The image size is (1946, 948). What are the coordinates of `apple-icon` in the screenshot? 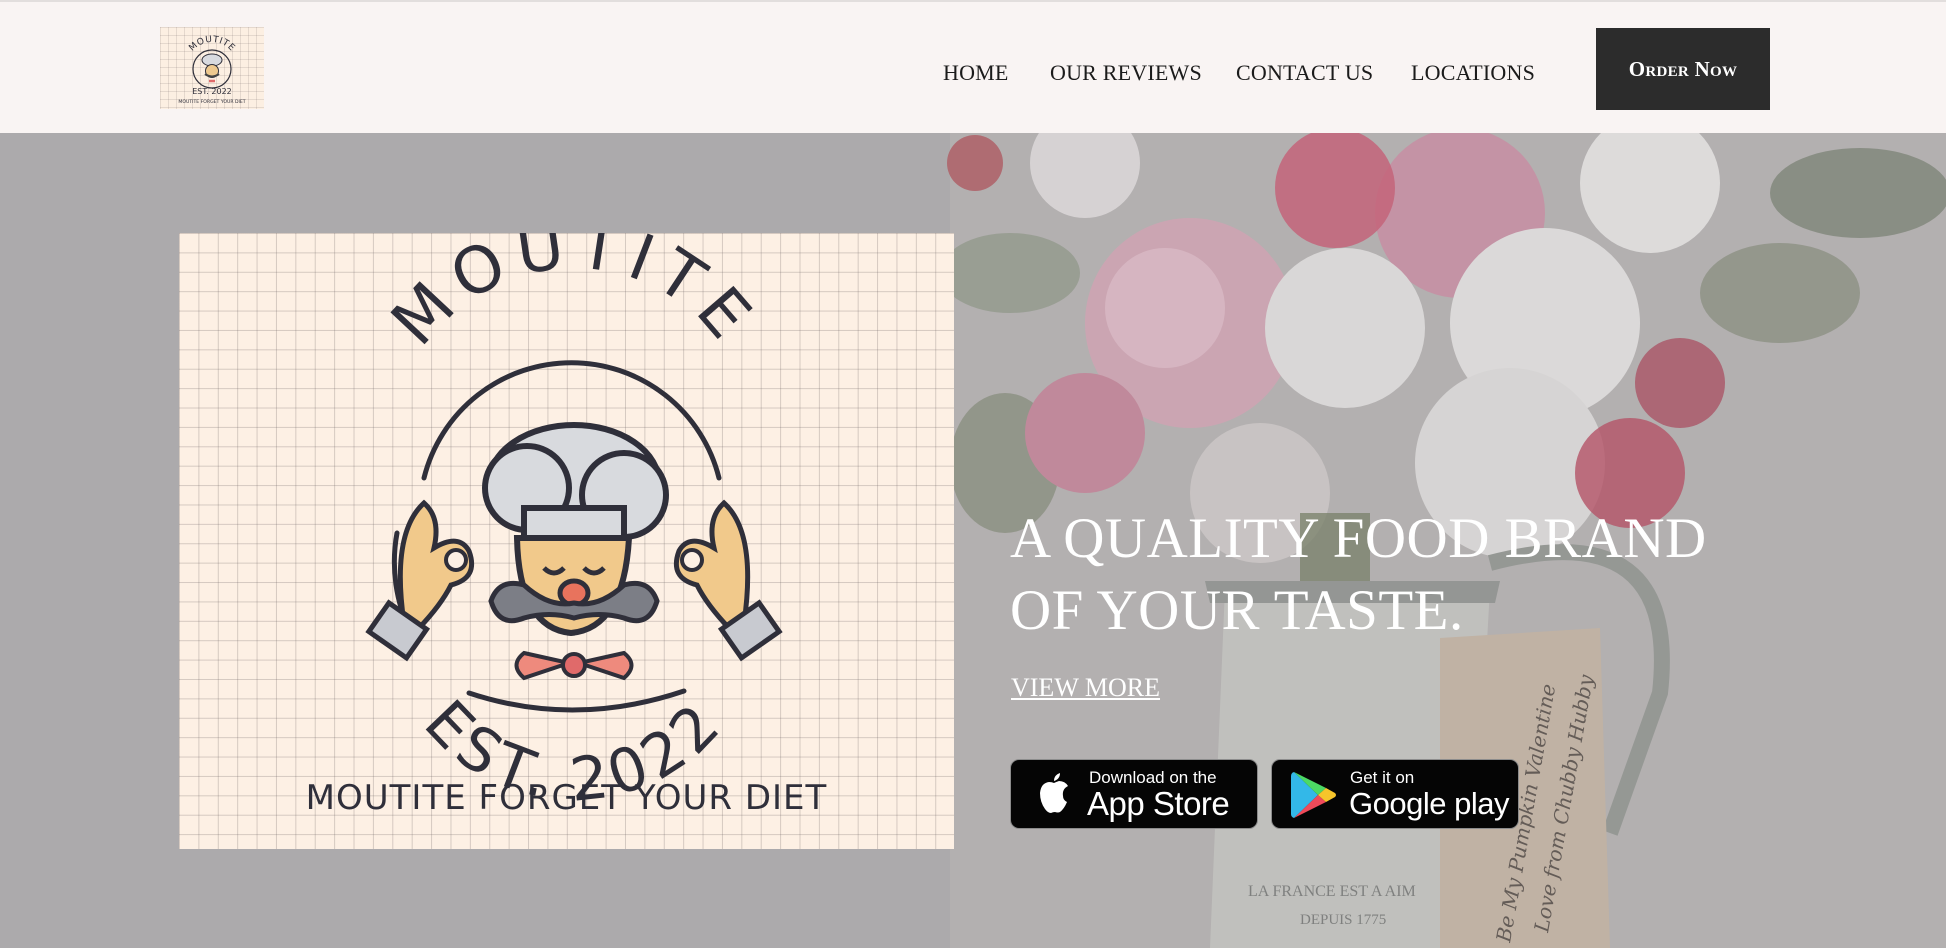 It's located at (1054, 793).